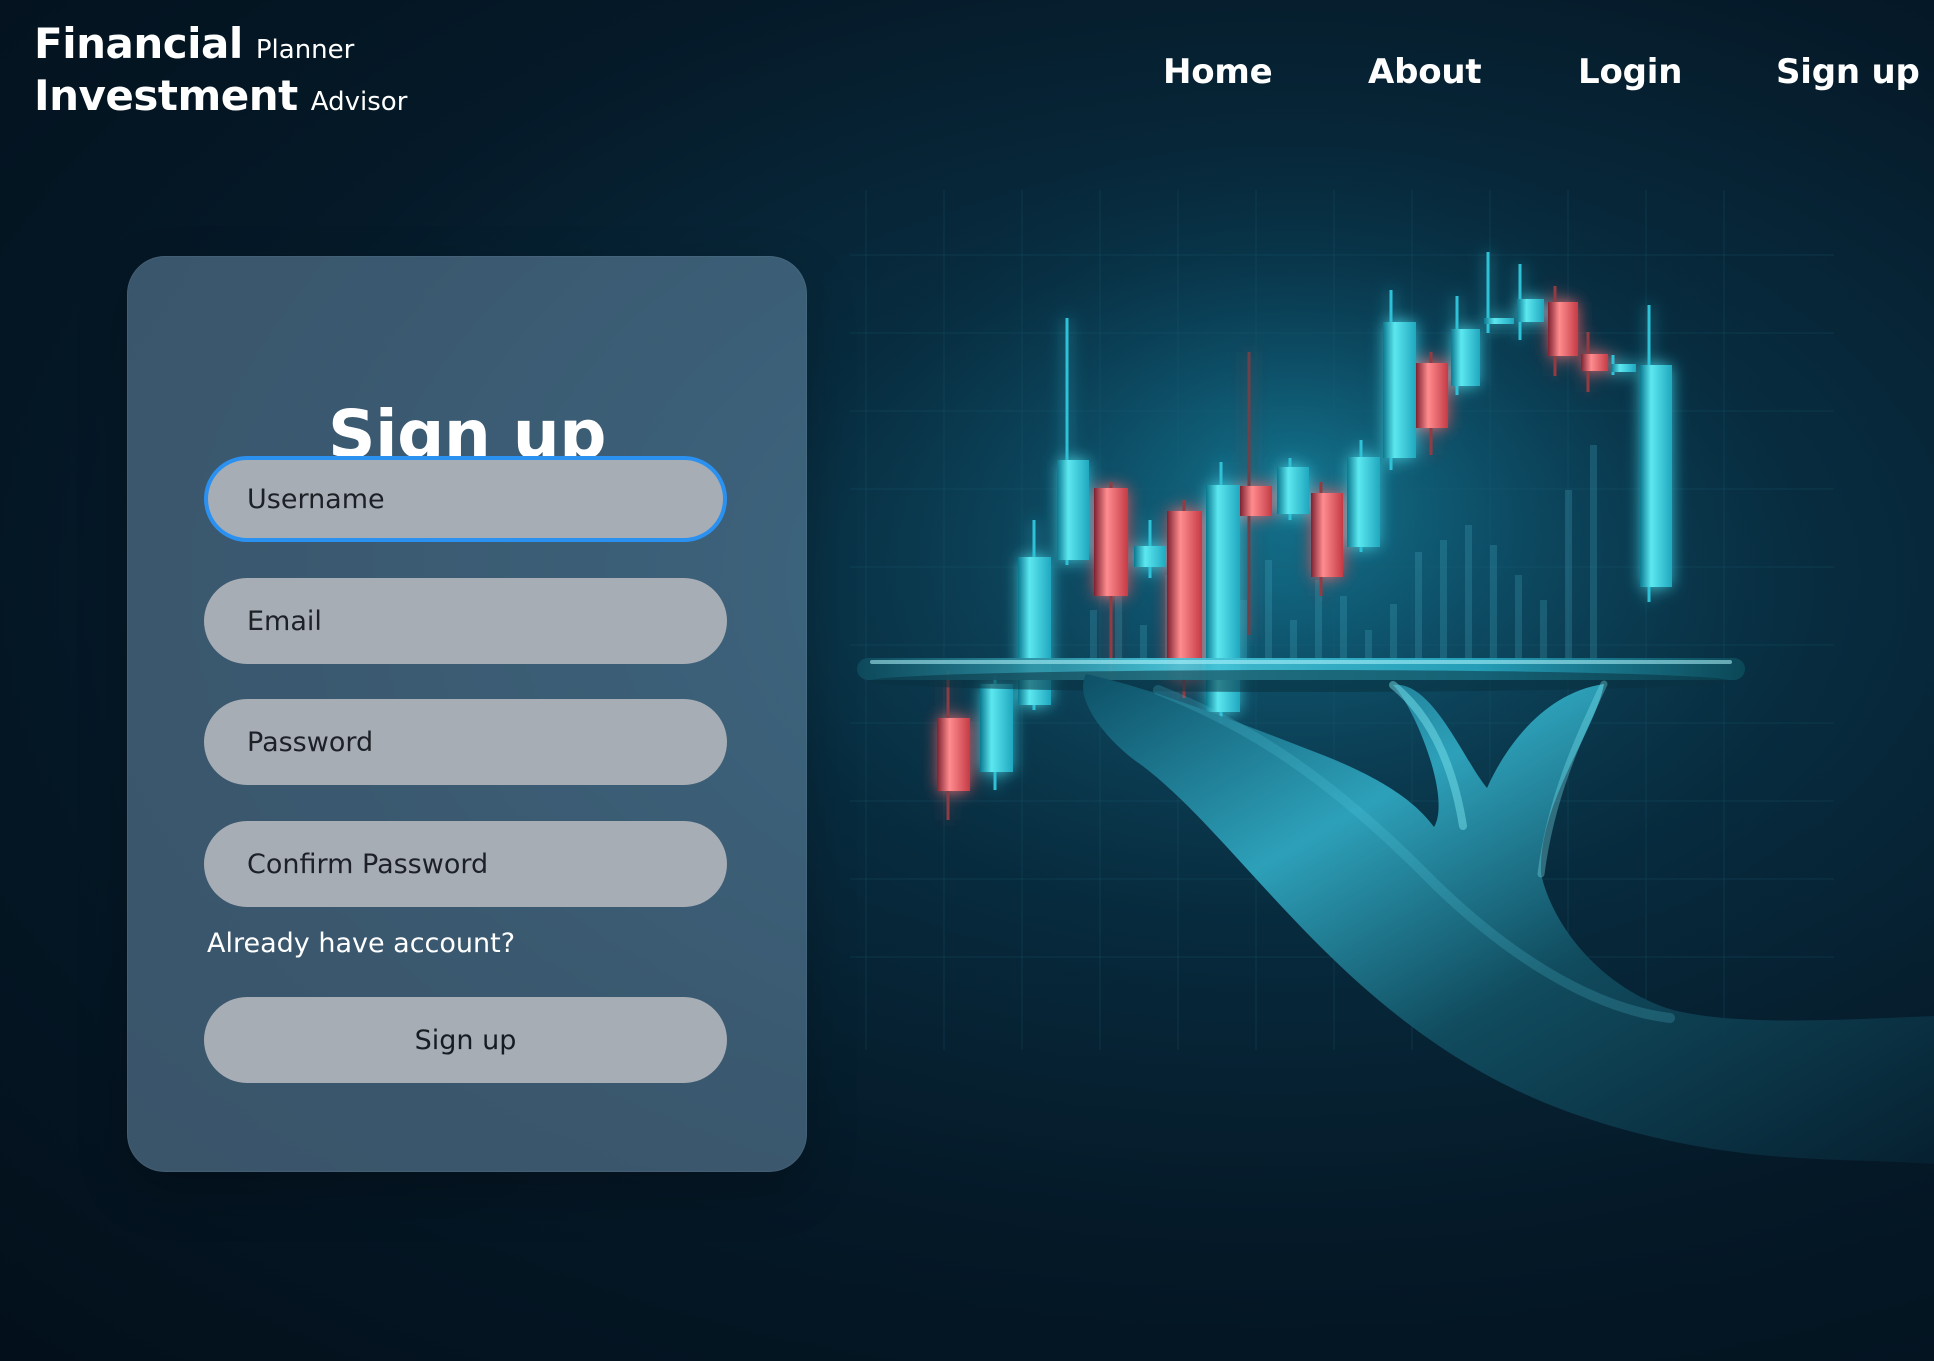 This screenshot has height=1361, width=1934. Describe the element at coordinates (361, 943) in the screenshot. I see `already-have-account-link: Already have account?` at that location.